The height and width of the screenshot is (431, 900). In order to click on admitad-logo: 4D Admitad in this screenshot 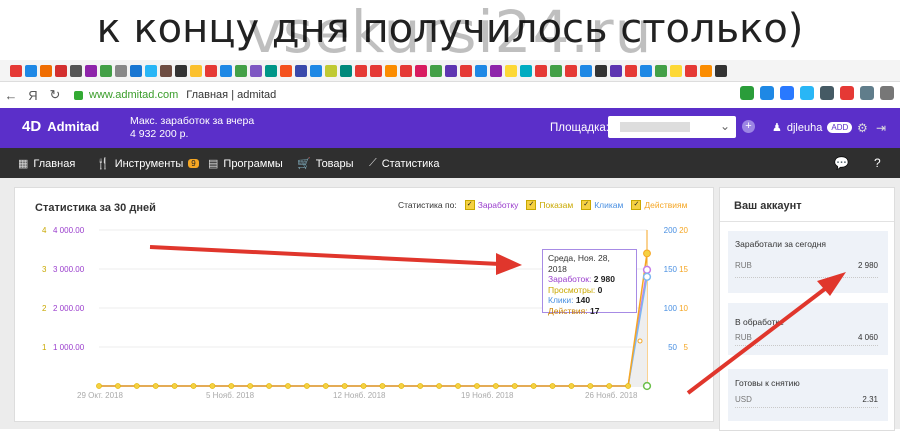, I will do `click(60, 126)`.